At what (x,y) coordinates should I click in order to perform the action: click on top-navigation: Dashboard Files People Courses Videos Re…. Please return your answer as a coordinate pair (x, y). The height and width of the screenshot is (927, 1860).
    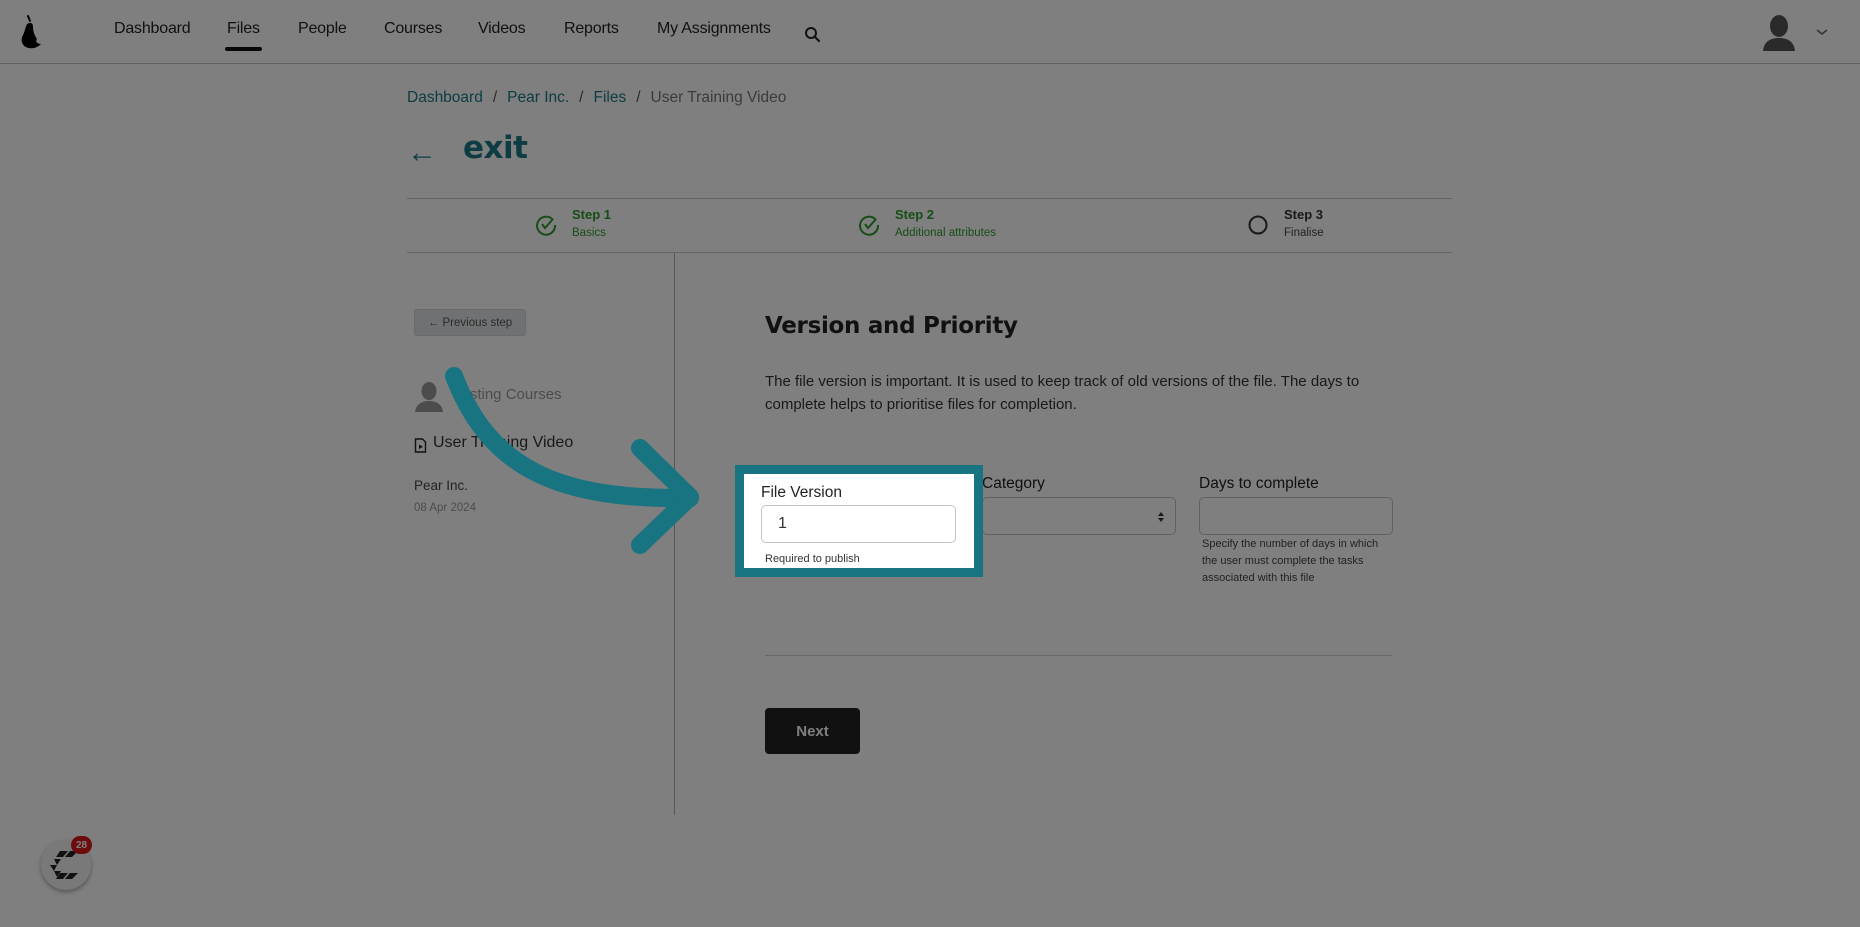
    Looking at the image, I should click on (930, 32).